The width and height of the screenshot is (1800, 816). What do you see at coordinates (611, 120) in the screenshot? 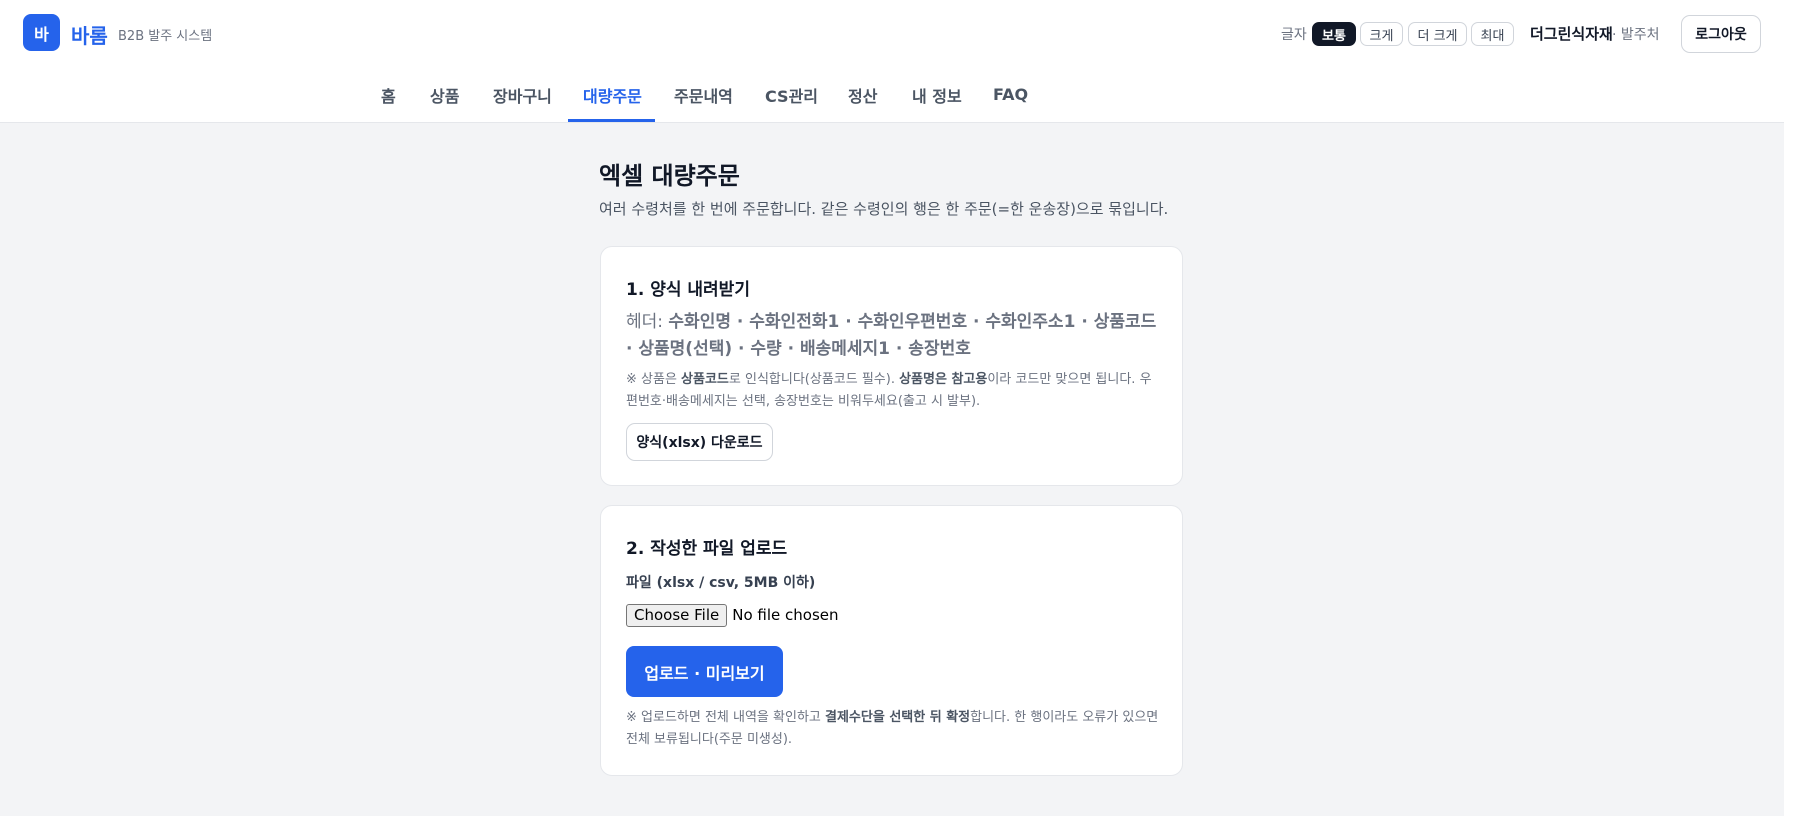
I see `nav-active-indicator` at bounding box center [611, 120].